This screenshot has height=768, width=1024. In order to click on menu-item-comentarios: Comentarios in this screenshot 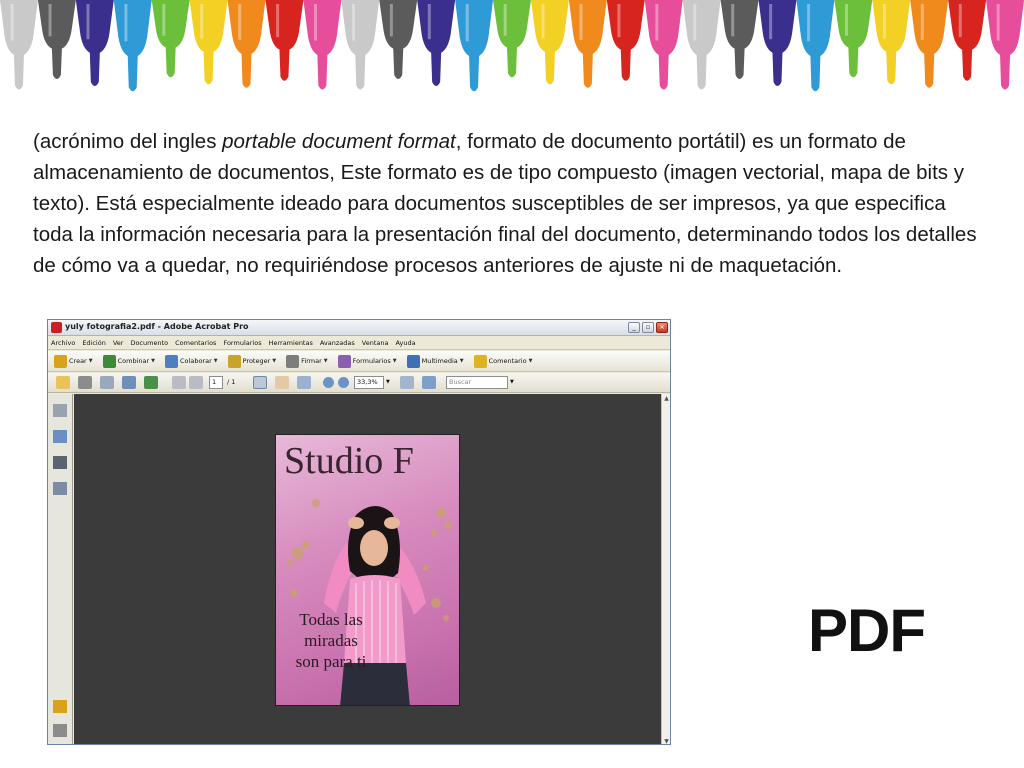, I will do `click(195, 343)`.